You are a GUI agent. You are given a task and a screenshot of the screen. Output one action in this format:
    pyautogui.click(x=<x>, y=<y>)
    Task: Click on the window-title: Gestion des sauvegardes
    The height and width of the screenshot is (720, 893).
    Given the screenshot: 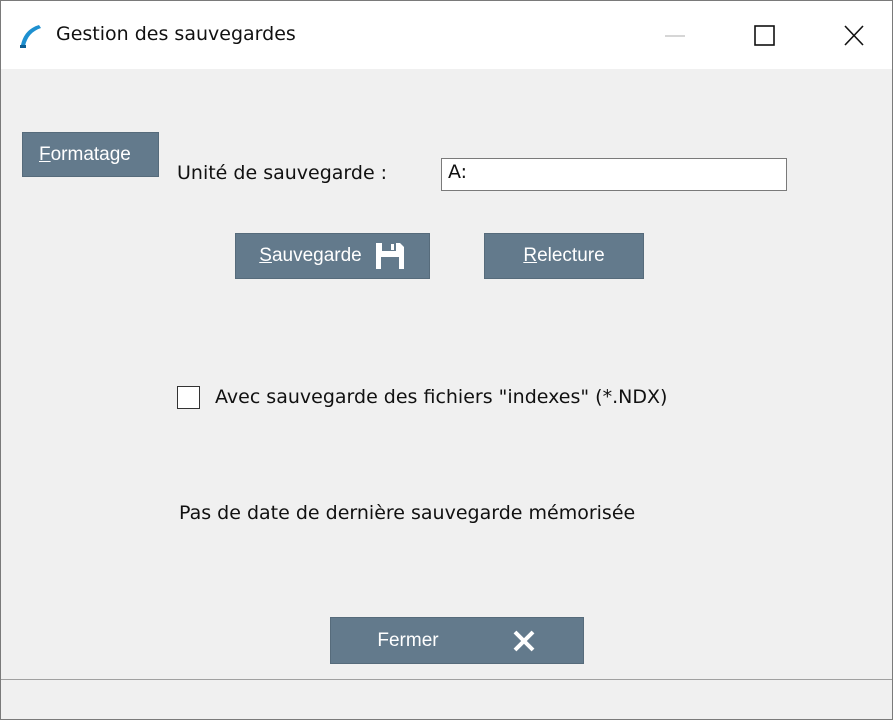 What is the action you would take?
    pyautogui.click(x=176, y=34)
    